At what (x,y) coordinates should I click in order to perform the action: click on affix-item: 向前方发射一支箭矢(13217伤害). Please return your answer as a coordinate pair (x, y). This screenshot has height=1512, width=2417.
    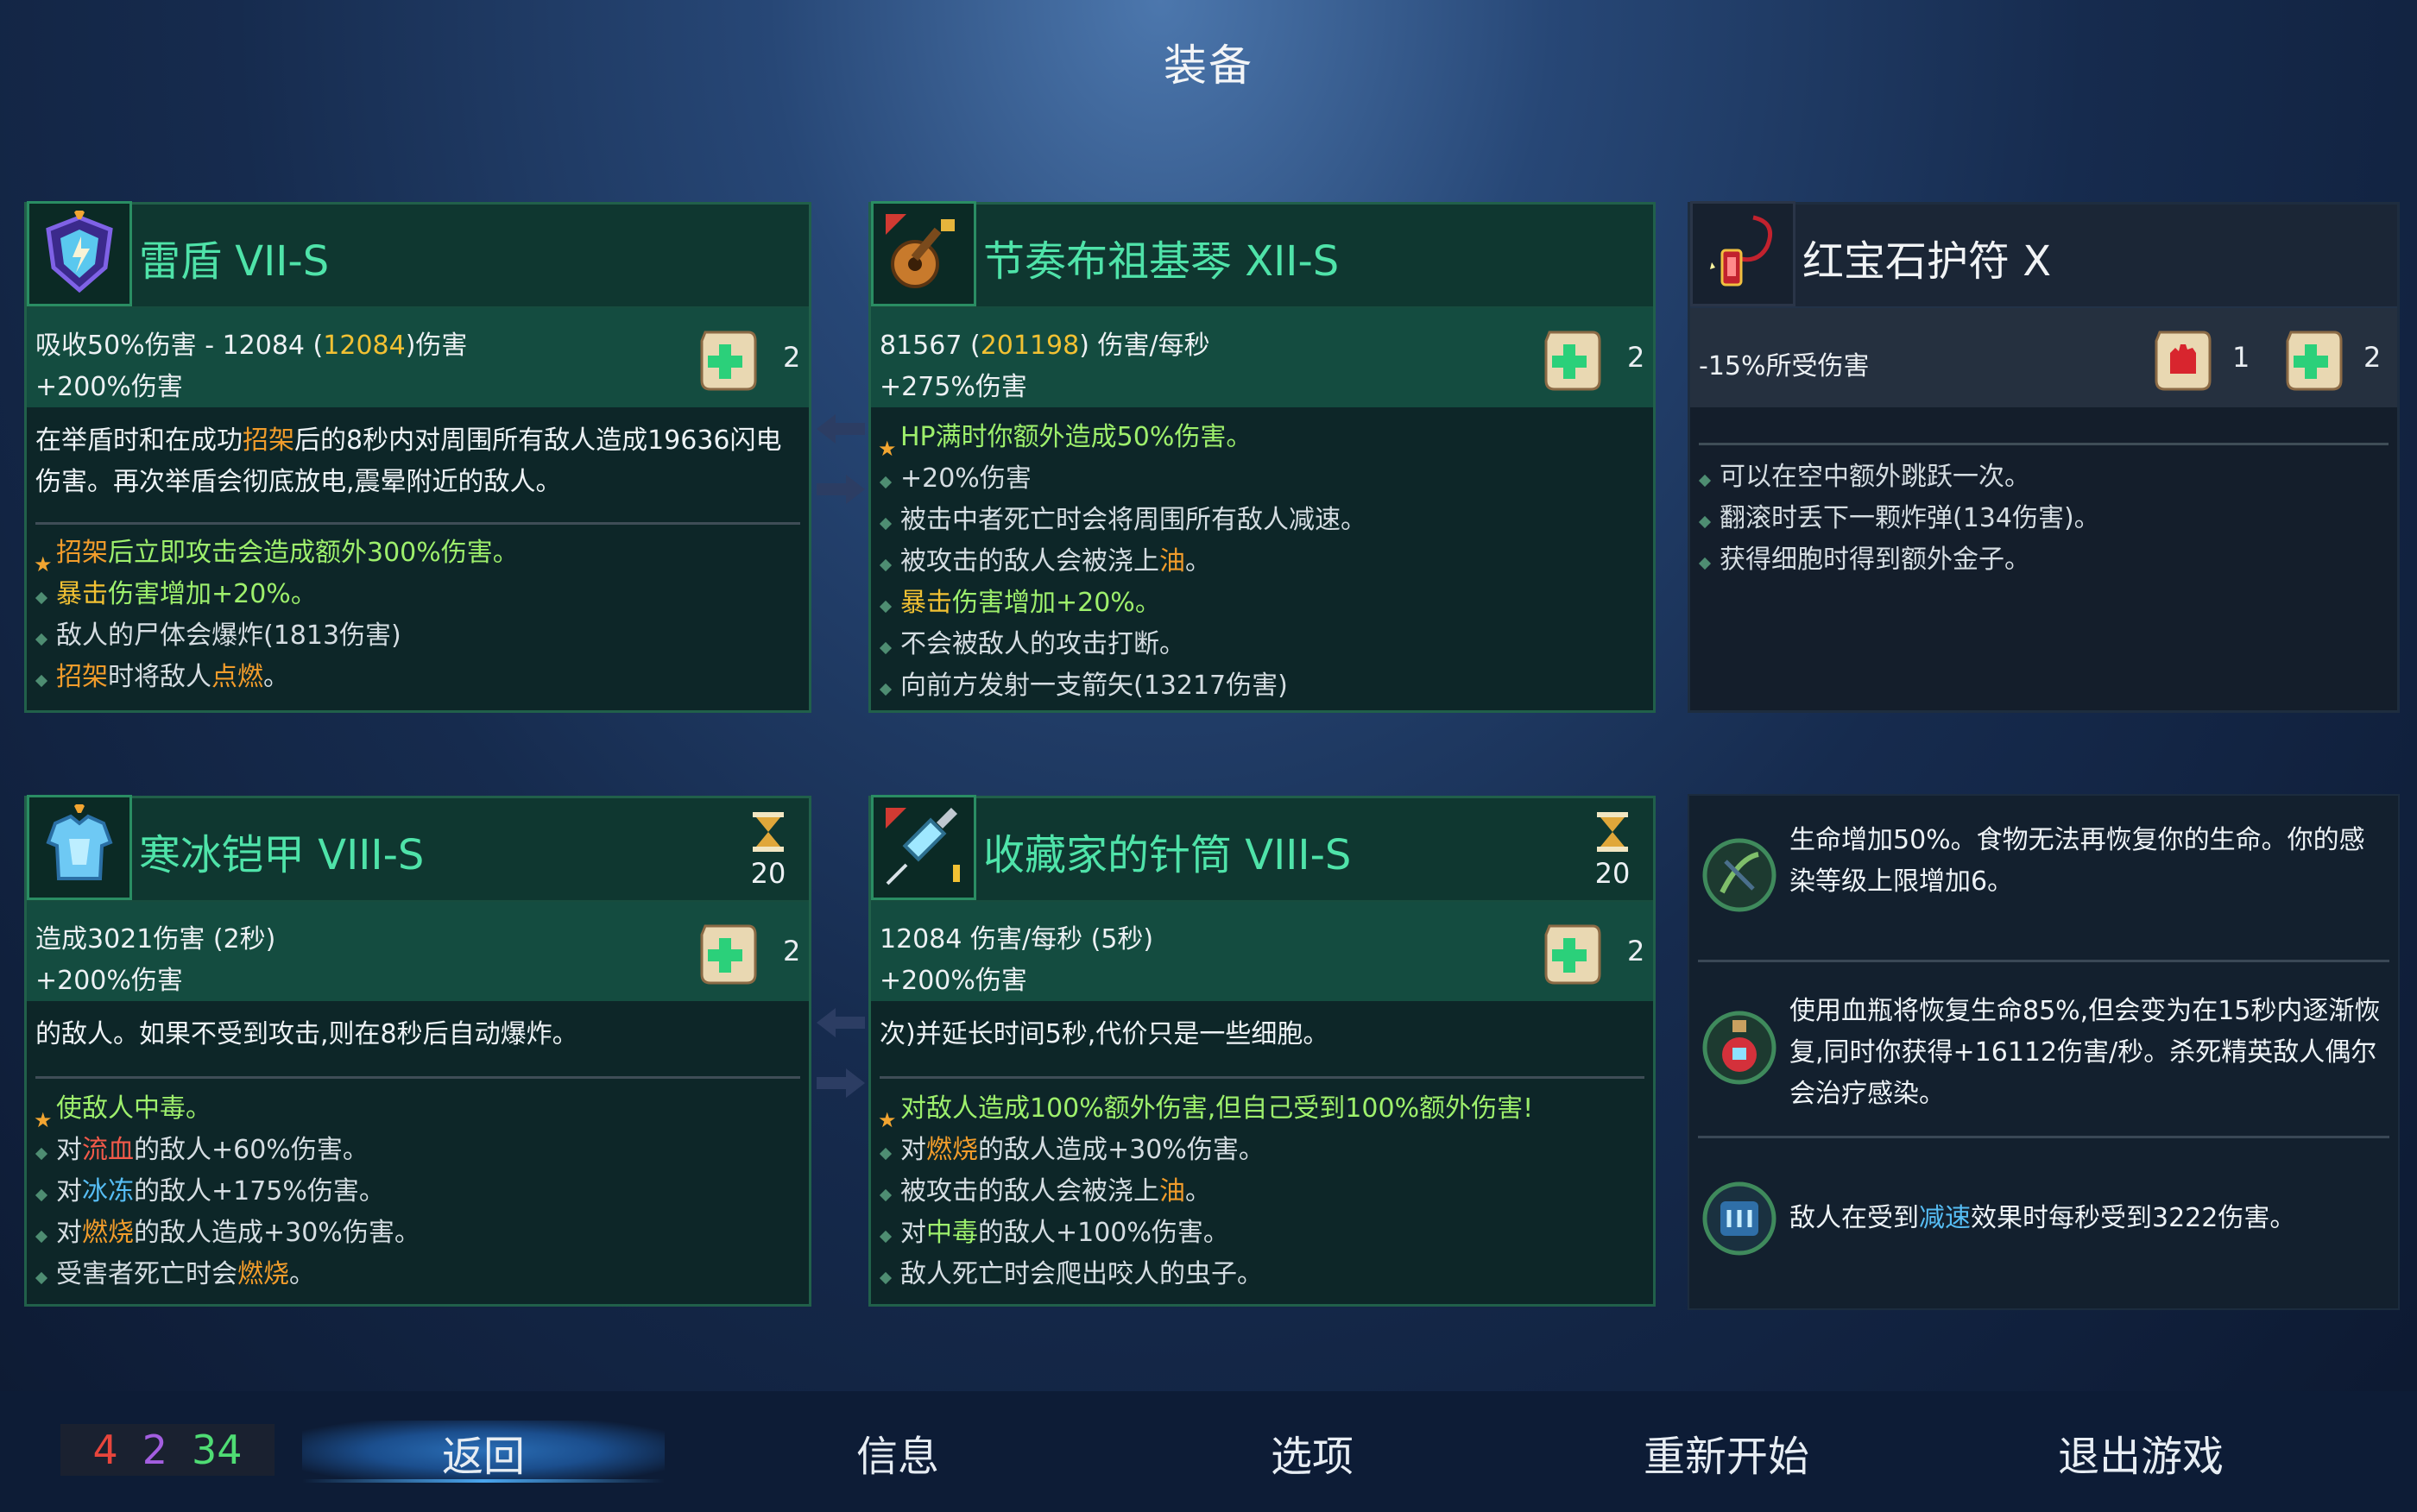
    Looking at the image, I should click on (1261, 686).